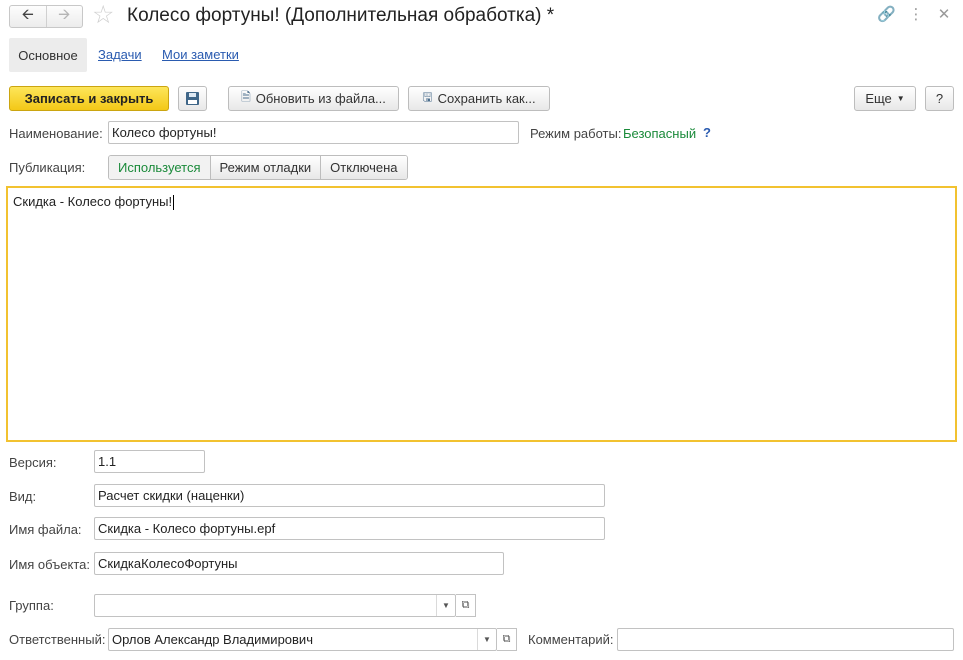 The height and width of the screenshot is (660, 963). Describe the element at coordinates (33, 462) in the screenshot. I see `version-label: Версия:` at that location.